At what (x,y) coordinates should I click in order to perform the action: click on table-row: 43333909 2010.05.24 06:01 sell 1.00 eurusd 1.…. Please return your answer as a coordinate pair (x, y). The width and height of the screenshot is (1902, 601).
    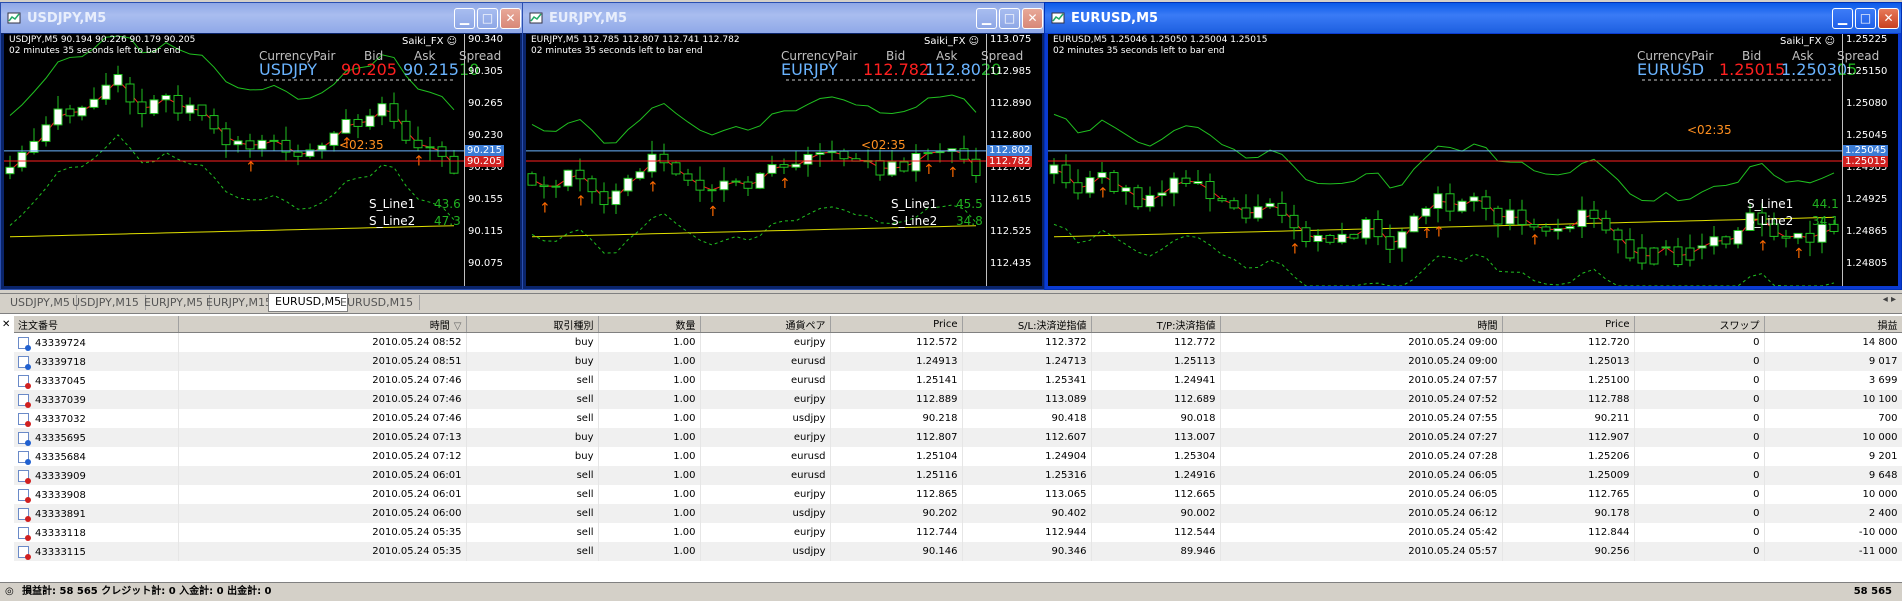
    Looking at the image, I should click on (958, 475).